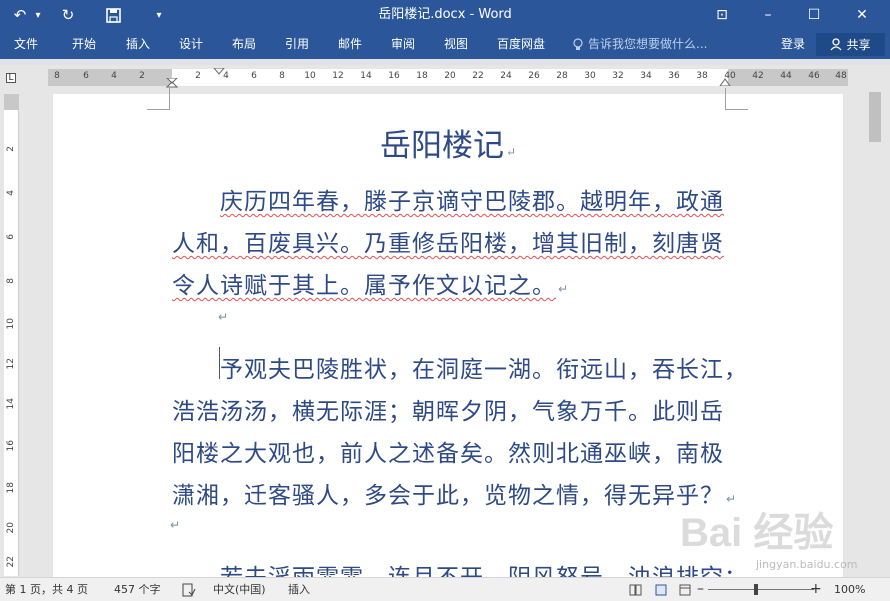  Describe the element at coordinates (350, 44) in the screenshot. I see `tab-mailings: 邮件` at that location.